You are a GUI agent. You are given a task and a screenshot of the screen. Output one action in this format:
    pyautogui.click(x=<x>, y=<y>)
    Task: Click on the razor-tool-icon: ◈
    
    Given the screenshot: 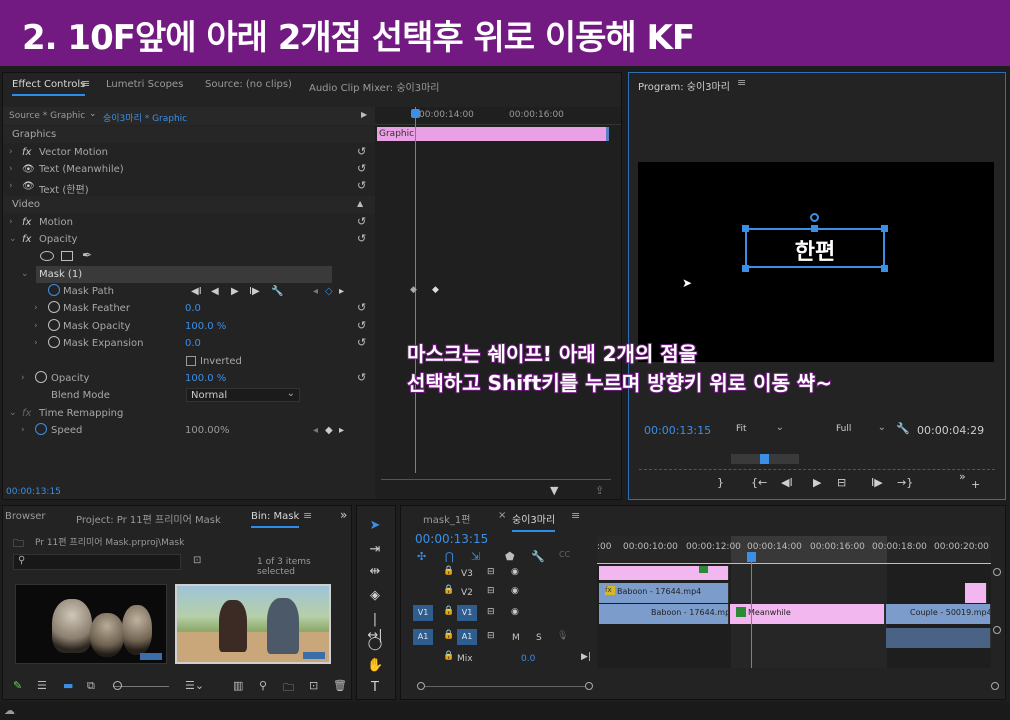 What is the action you would take?
    pyautogui.click(x=375, y=596)
    